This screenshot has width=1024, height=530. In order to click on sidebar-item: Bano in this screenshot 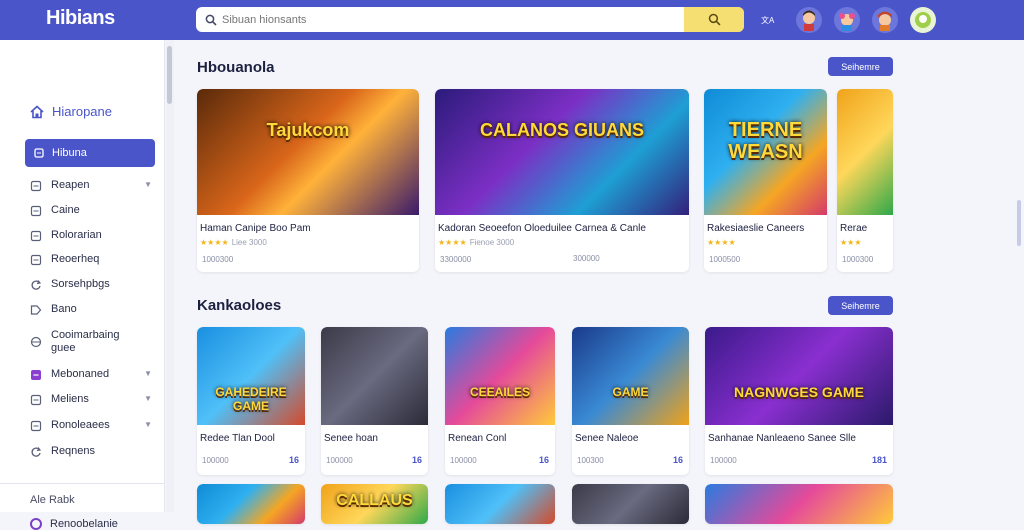, I will do `click(92, 309)`.